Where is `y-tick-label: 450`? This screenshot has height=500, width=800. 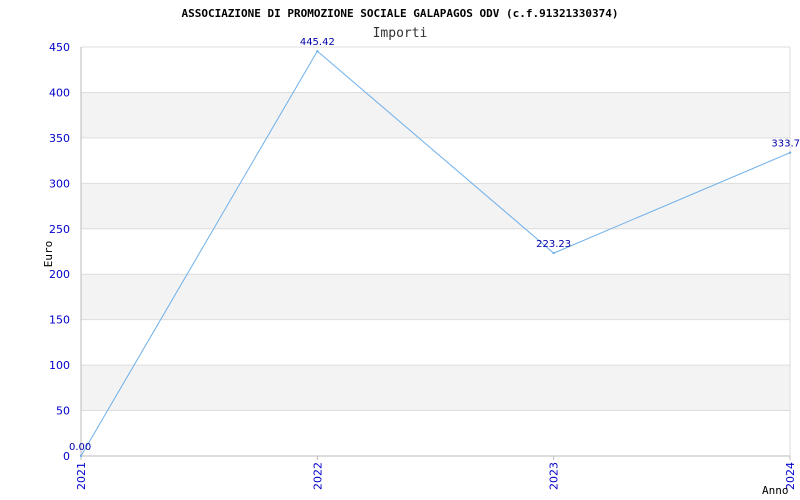
y-tick-label: 450 is located at coordinates (59, 47).